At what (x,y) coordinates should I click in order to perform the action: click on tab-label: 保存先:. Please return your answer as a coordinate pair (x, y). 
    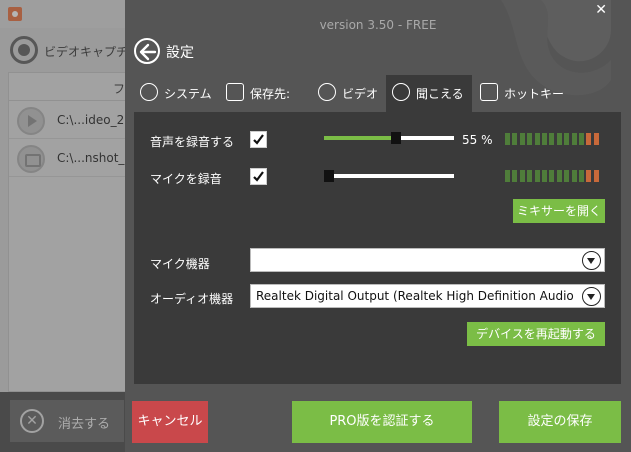
    Looking at the image, I should click on (270, 94).